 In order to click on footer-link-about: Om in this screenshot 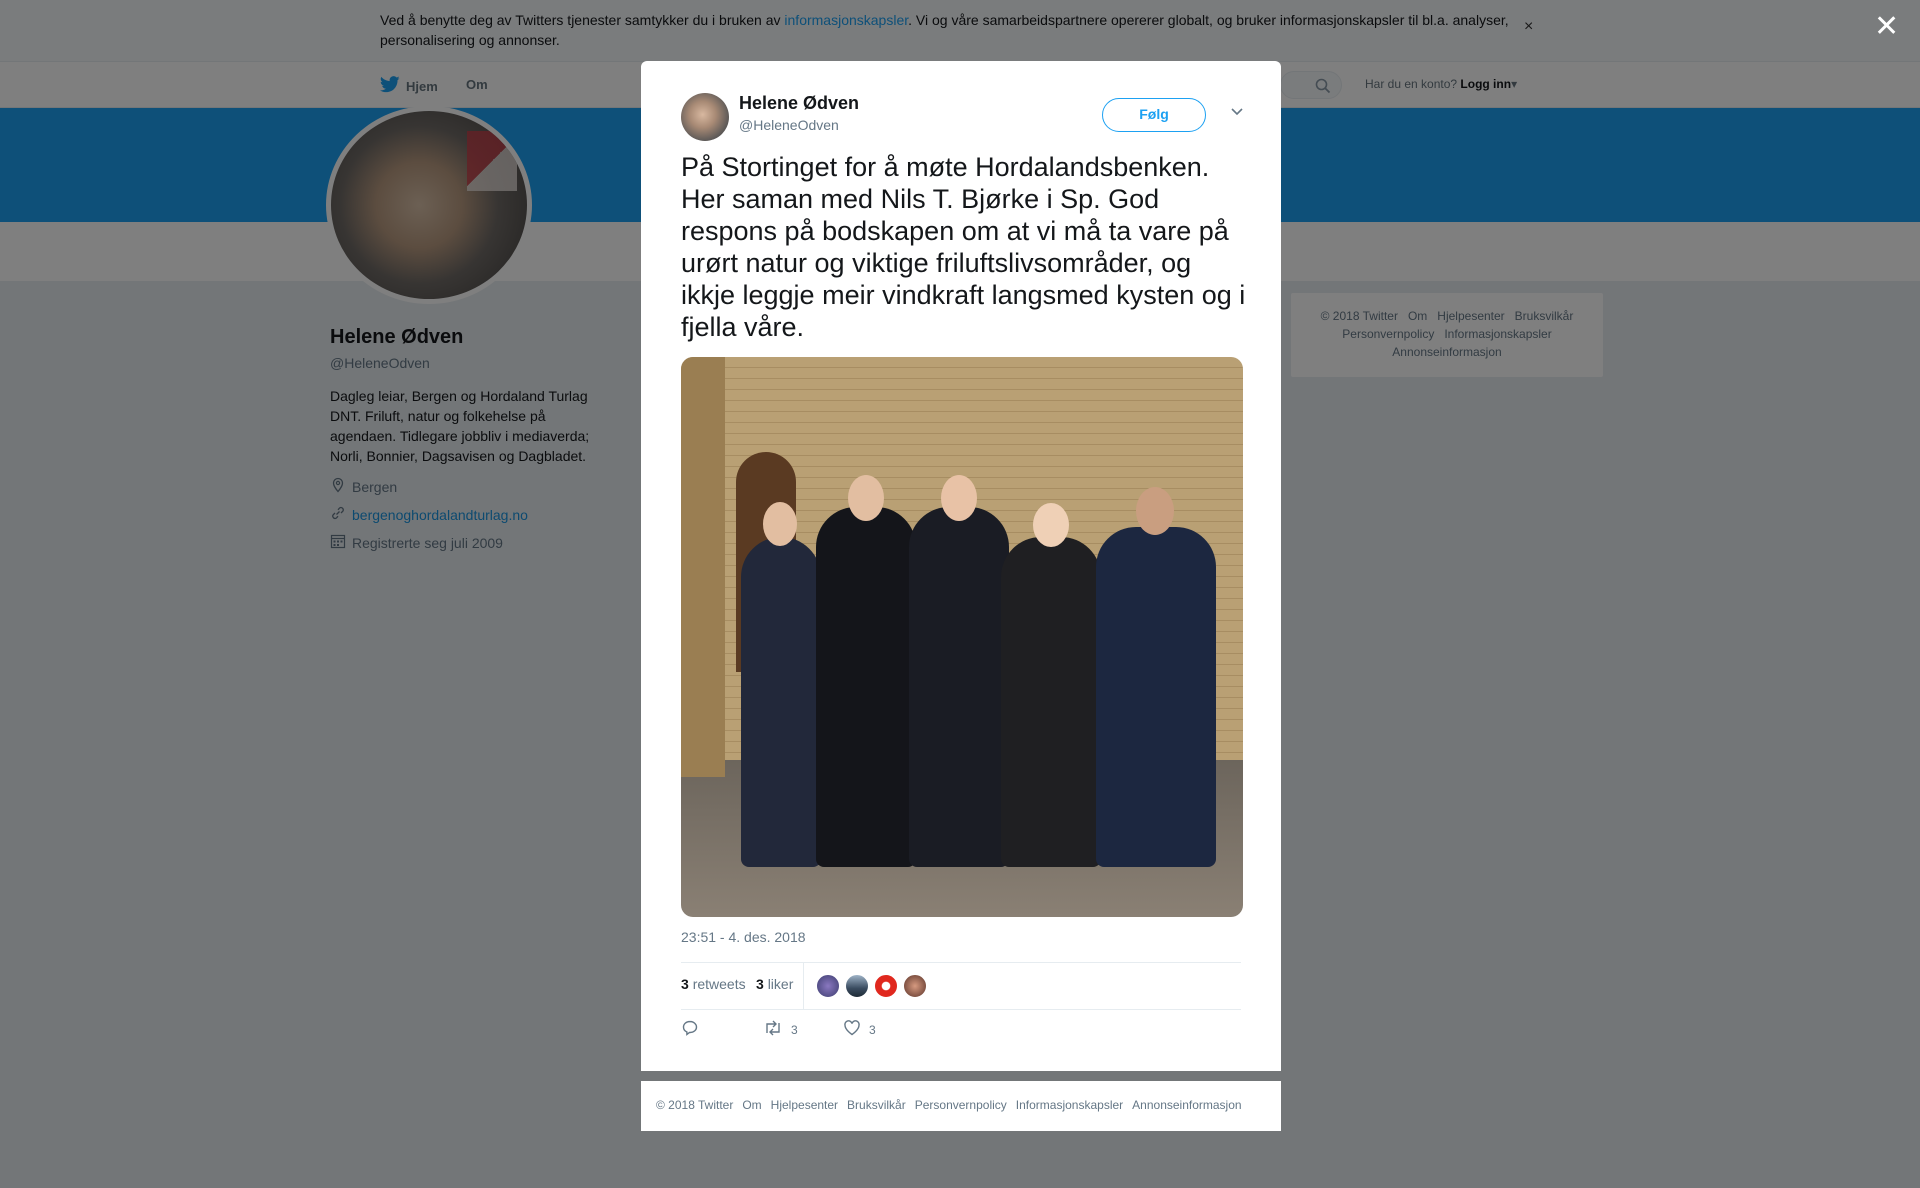, I will do `click(751, 1105)`.